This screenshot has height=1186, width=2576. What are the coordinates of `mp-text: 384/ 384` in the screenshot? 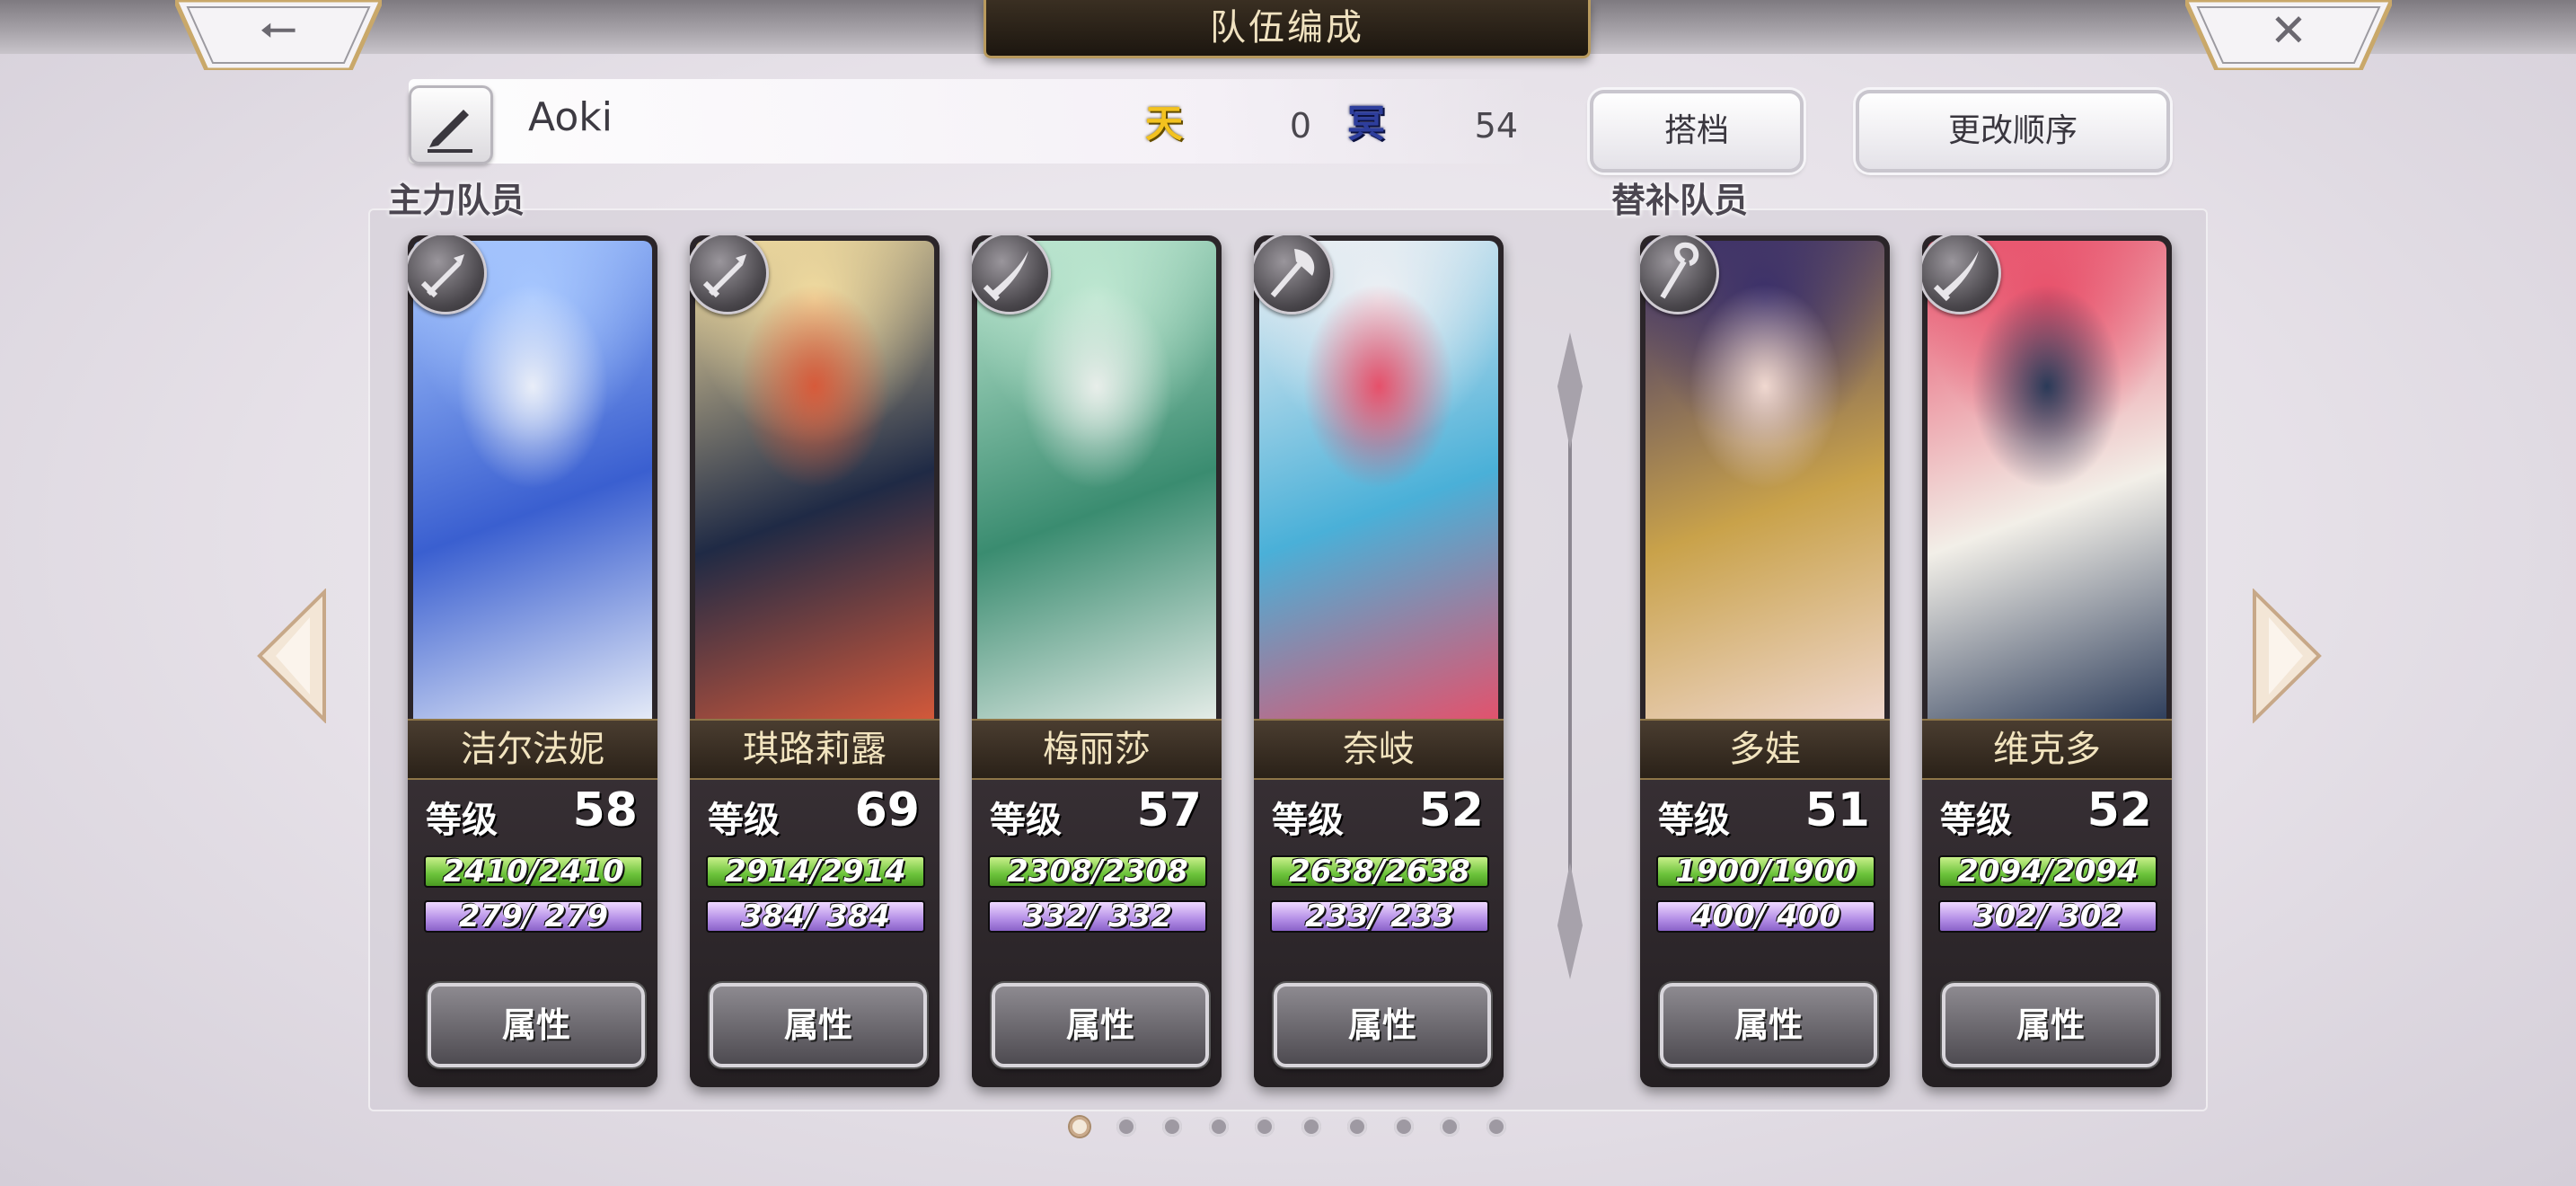 It's located at (815, 916).